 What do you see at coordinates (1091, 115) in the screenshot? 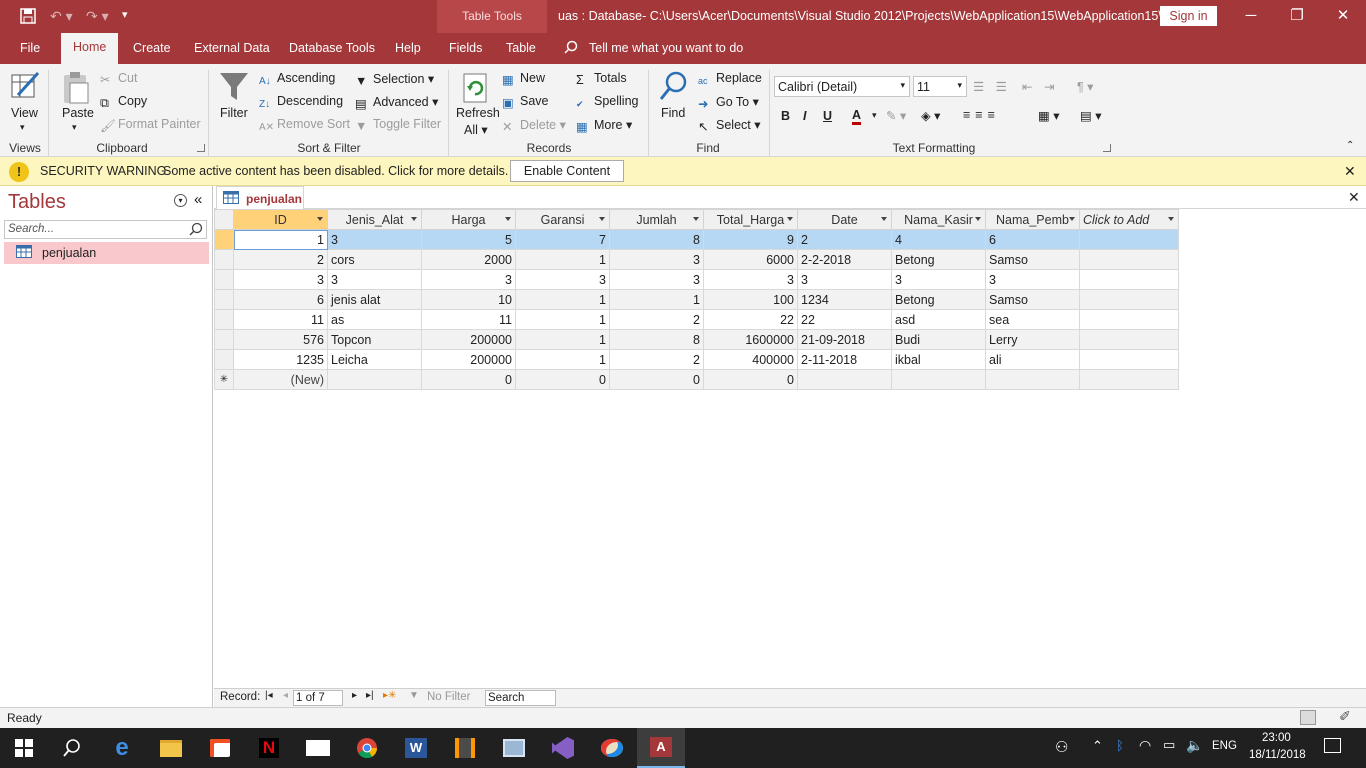
I see `alternate-row-color-icon: ▤ ▾` at bounding box center [1091, 115].